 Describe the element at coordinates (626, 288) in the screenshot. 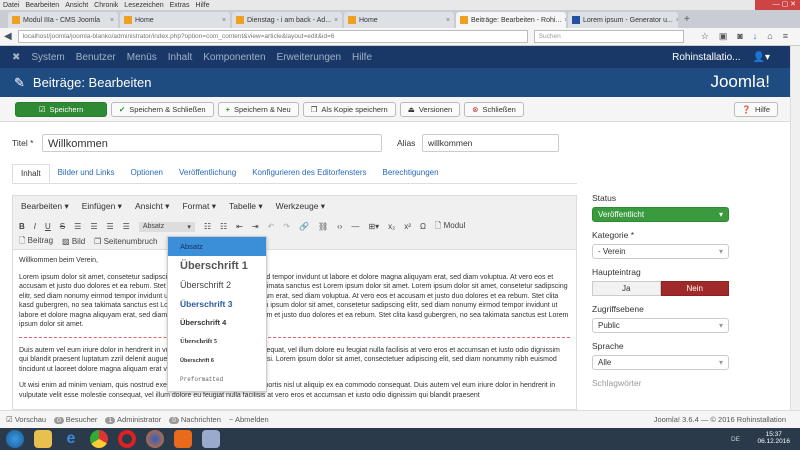

I see `featured-yes: Ja` at that location.